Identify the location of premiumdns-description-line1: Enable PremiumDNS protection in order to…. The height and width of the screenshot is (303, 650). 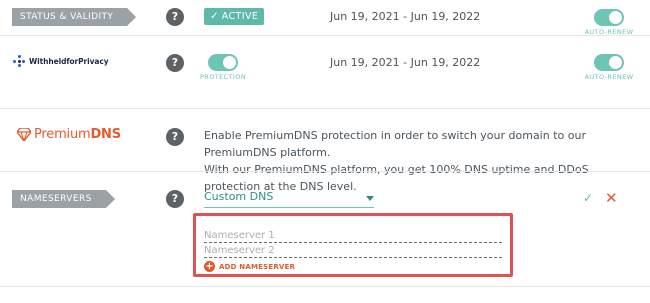
(395, 144).